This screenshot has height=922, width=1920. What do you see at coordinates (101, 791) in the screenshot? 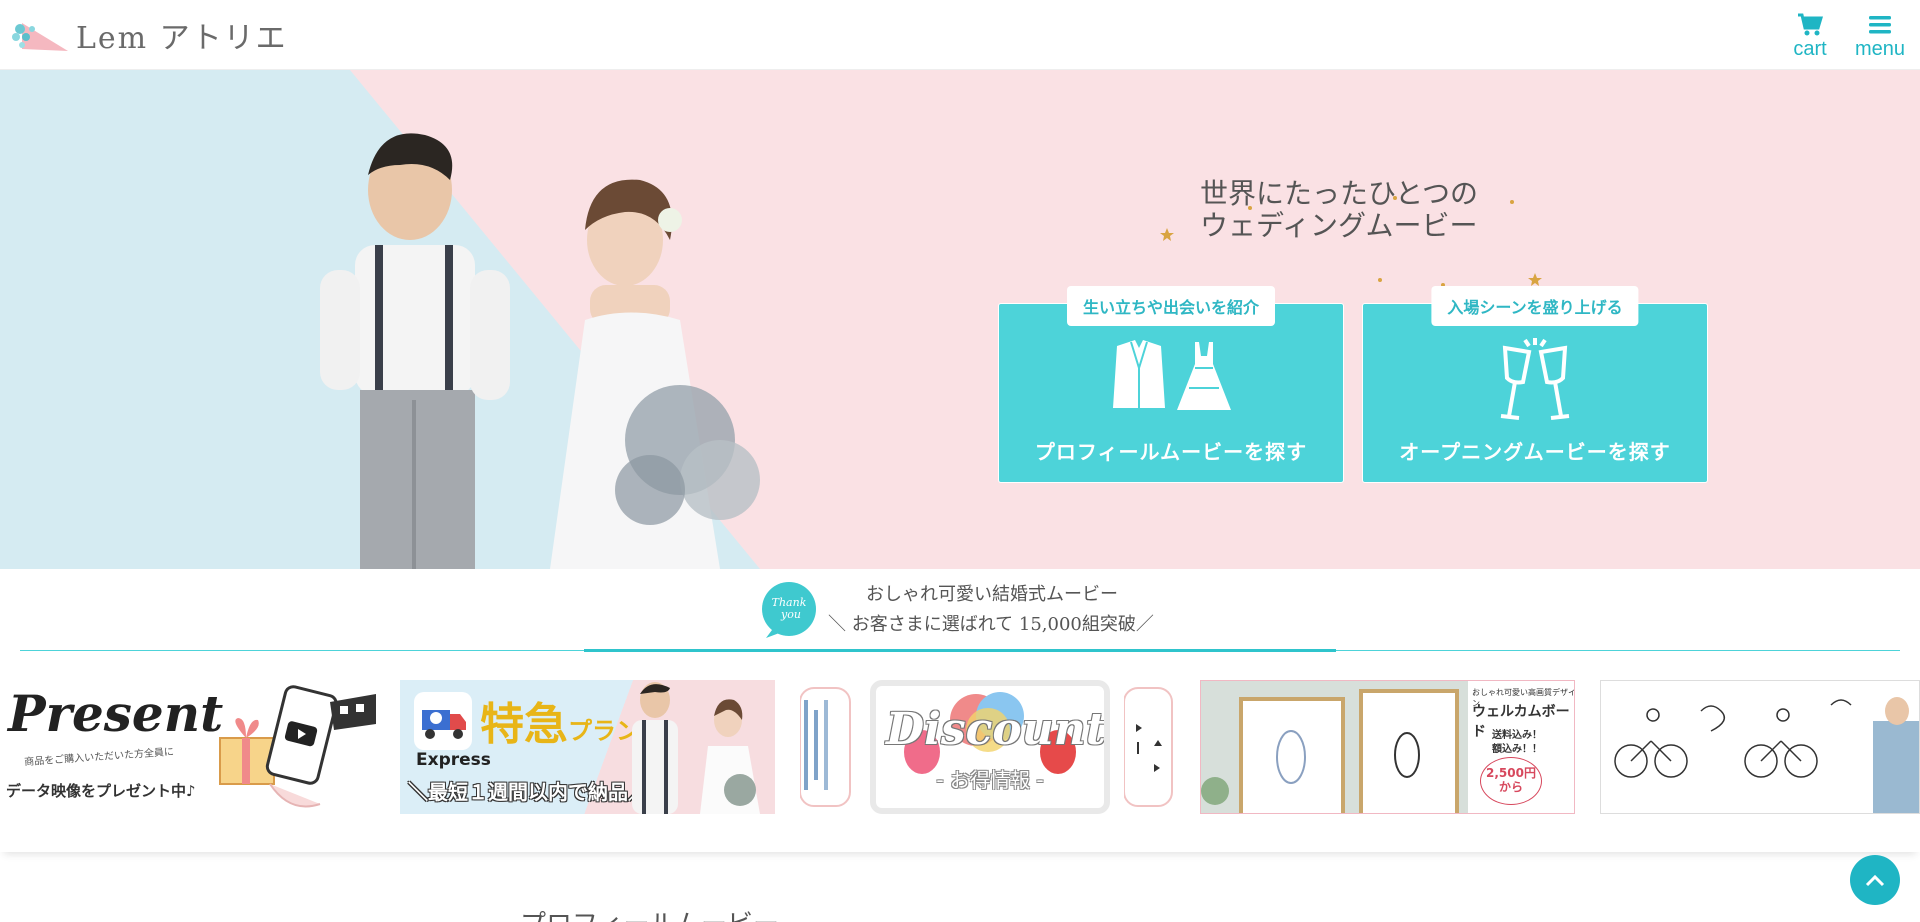
I see `present-main: データ映像をプレゼント中♪` at bounding box center [101, 791].